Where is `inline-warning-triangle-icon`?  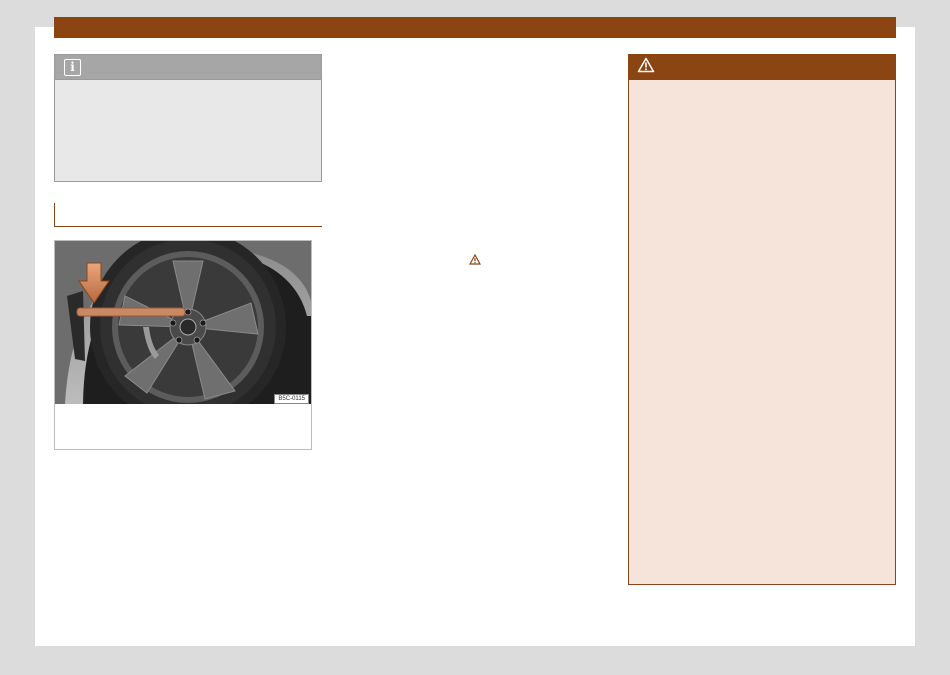
inline-warning-triangle-icon is located at coordinates (475, 261).